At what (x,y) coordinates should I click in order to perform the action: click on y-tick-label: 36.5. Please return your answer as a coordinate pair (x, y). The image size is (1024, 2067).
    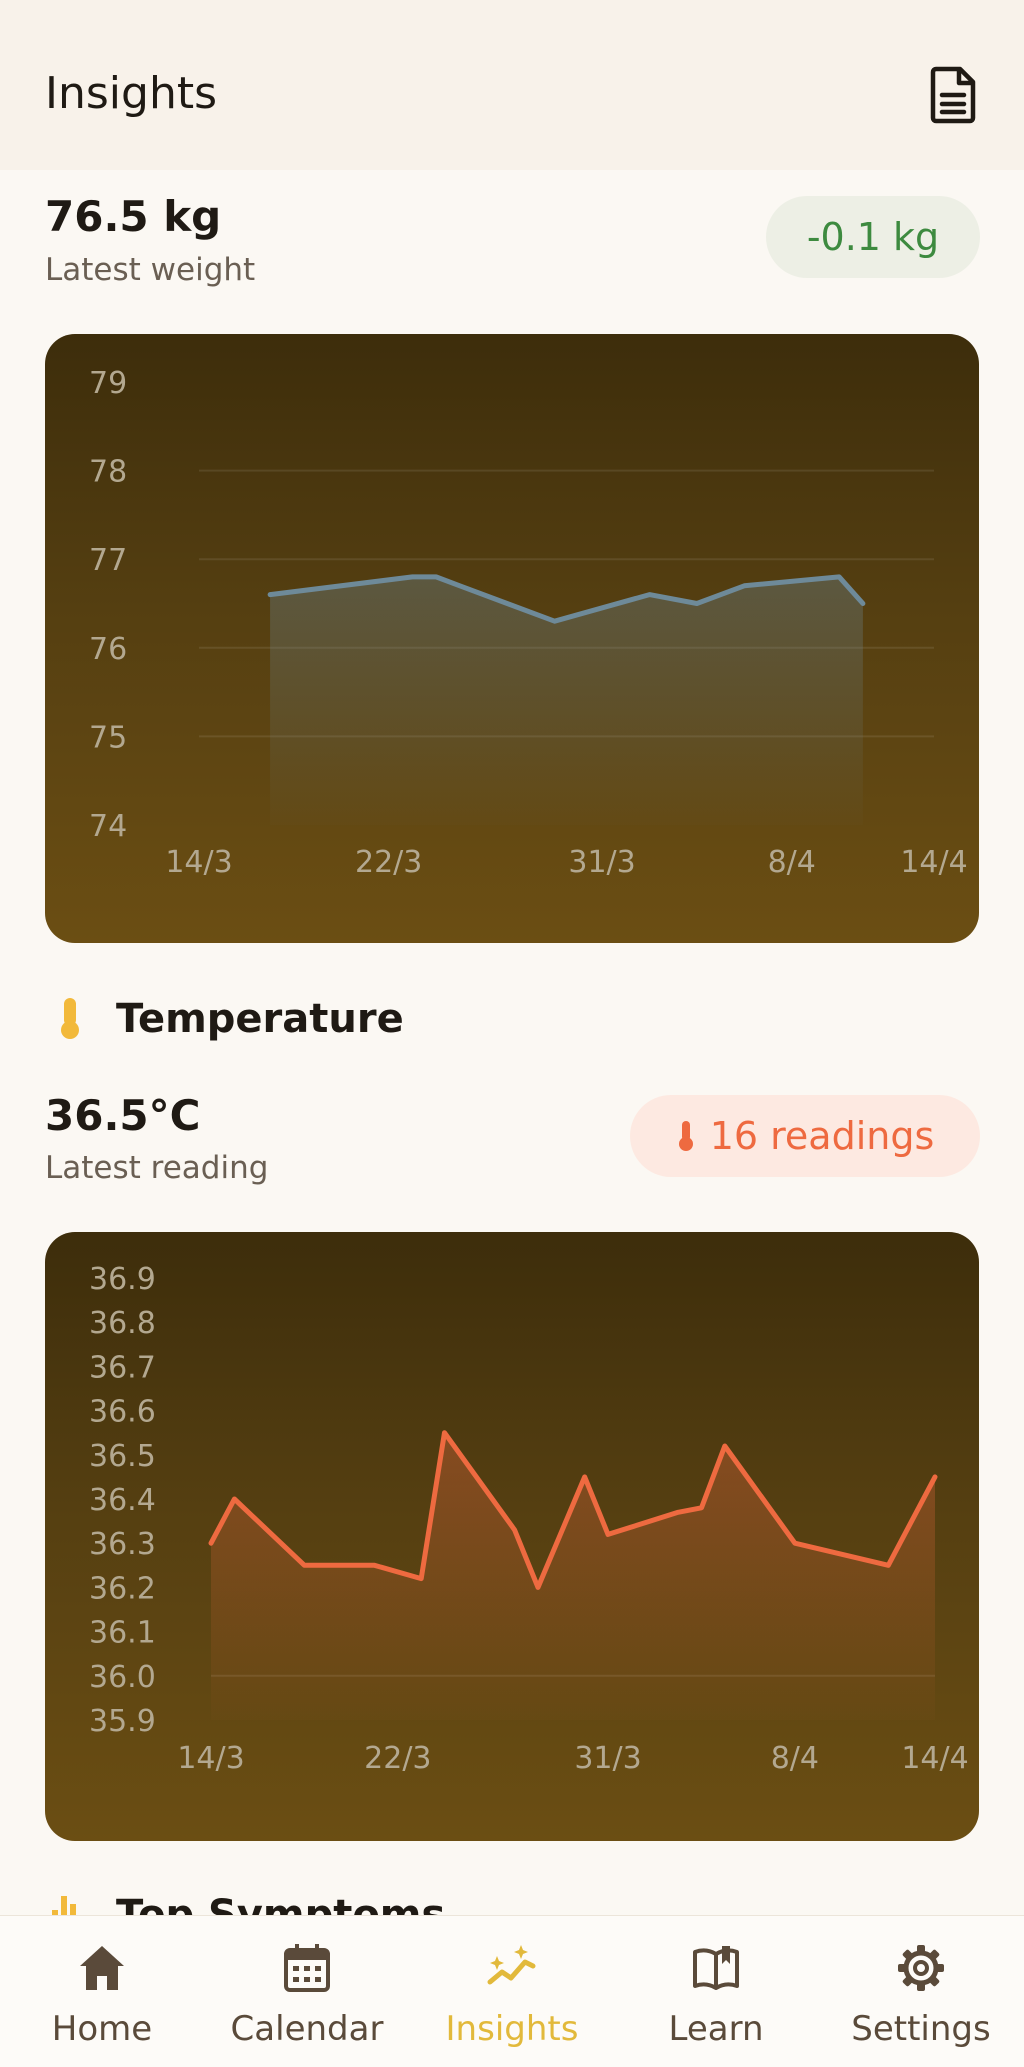
    Looking at the image, I should click on (122, 1456).